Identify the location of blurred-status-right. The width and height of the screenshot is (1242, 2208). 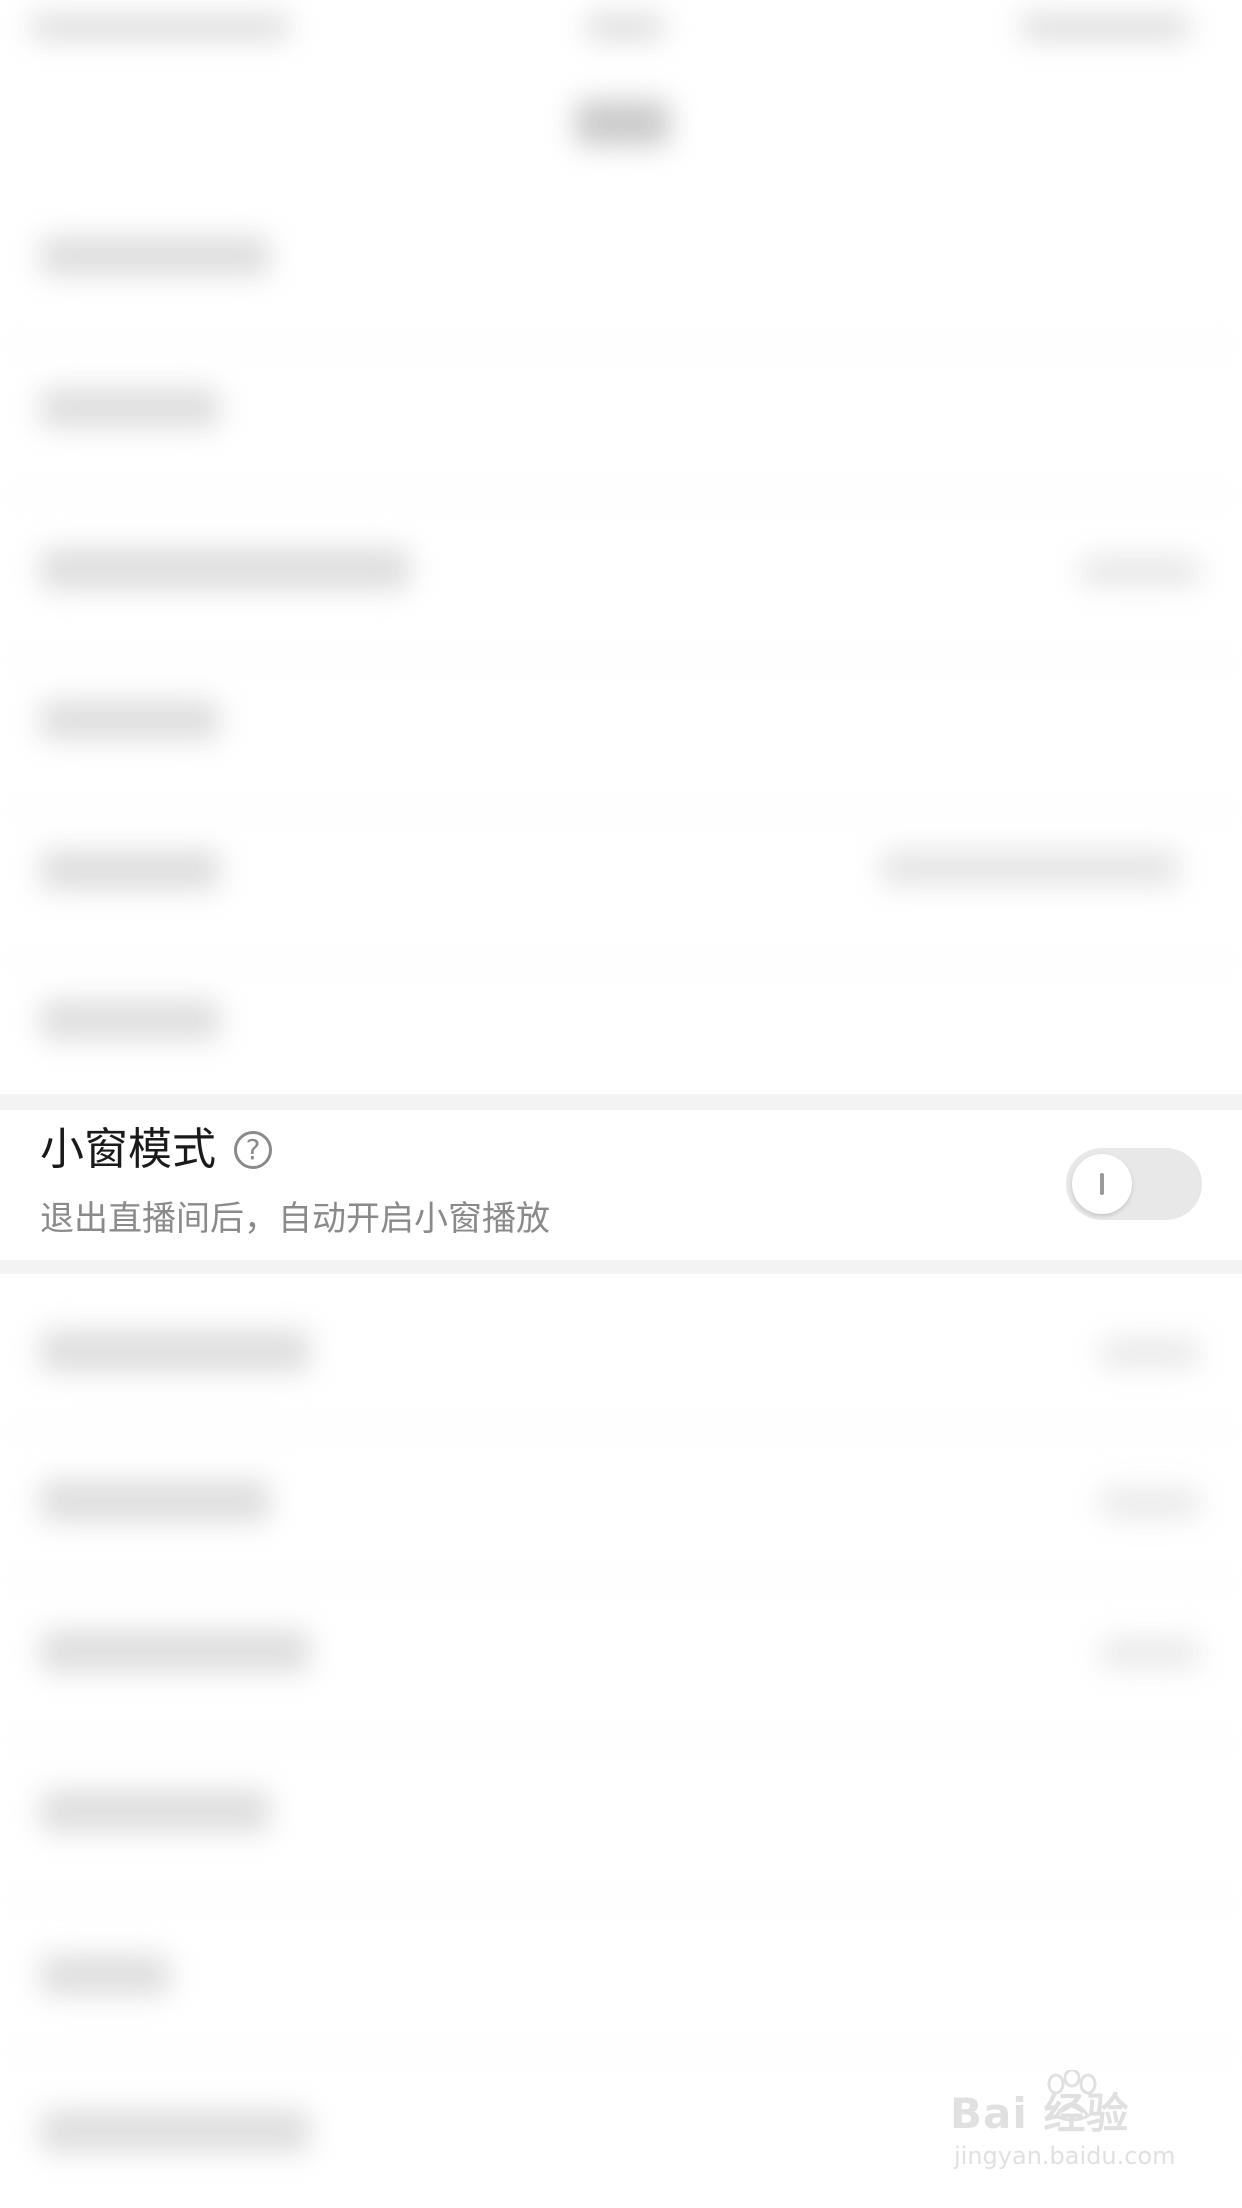
(1105, 27).